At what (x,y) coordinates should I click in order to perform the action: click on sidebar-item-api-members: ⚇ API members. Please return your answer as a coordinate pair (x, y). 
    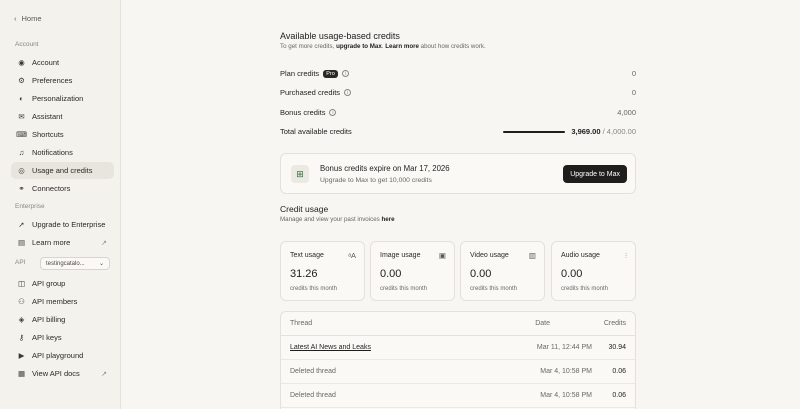
    Looking at the image, I should click on (62, 301).